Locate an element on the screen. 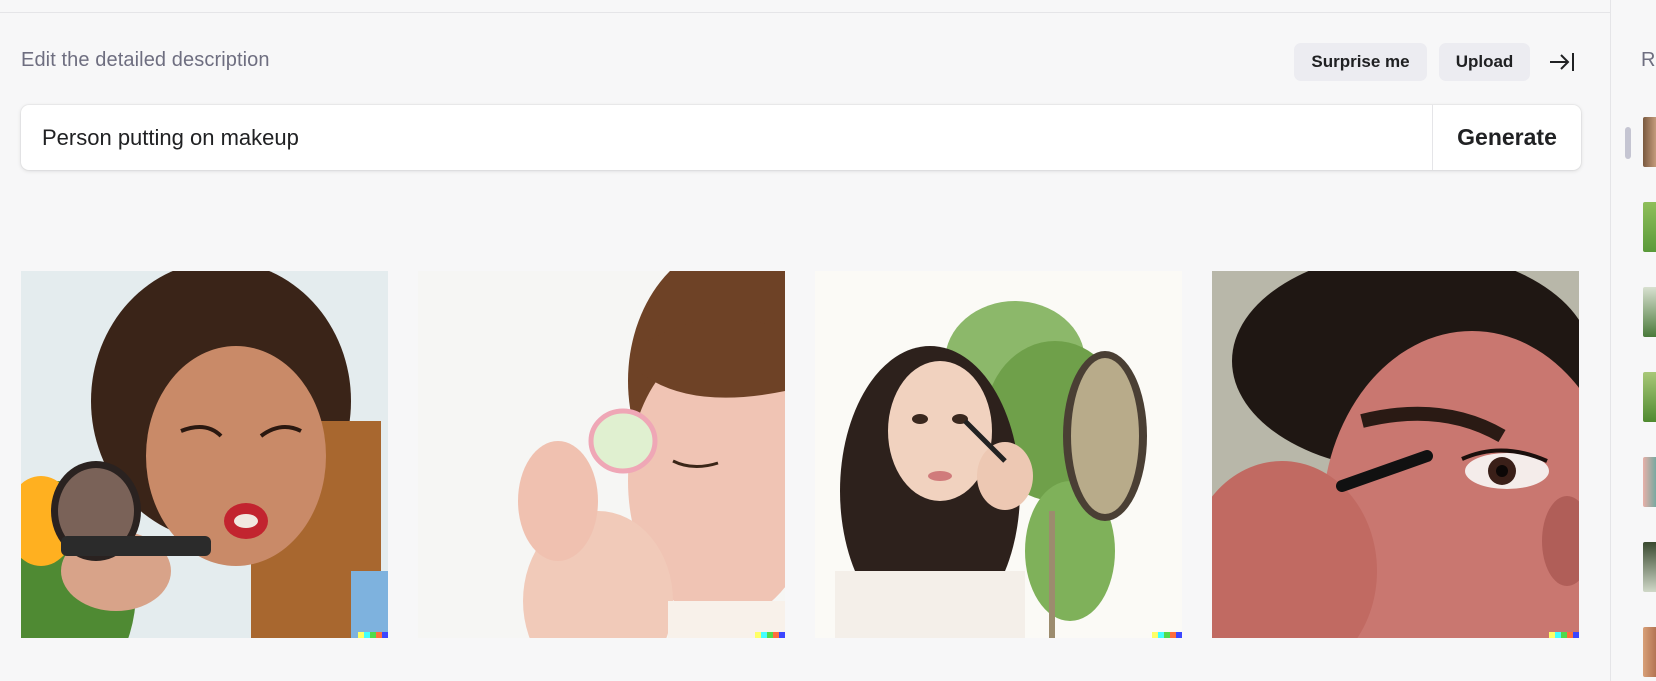 The height and width of the screenshot is (681, 1656). result-image-2-graphic is located at coordinates (601, 454).